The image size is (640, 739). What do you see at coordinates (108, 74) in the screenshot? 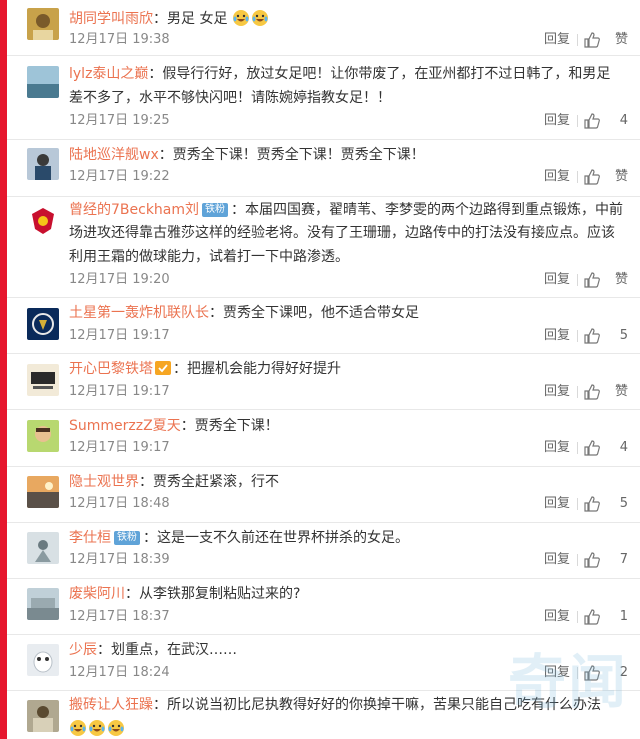
I see `comment-username: lylz泰山之巅` at bounding box center [108, 74].